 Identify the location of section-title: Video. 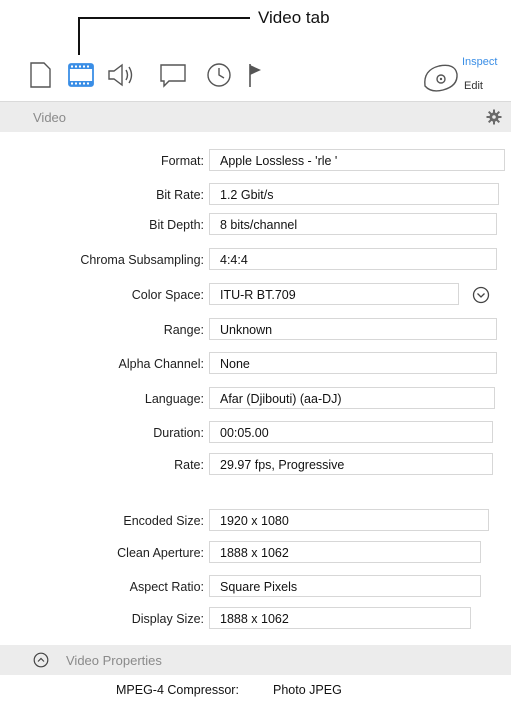
(50, 117).